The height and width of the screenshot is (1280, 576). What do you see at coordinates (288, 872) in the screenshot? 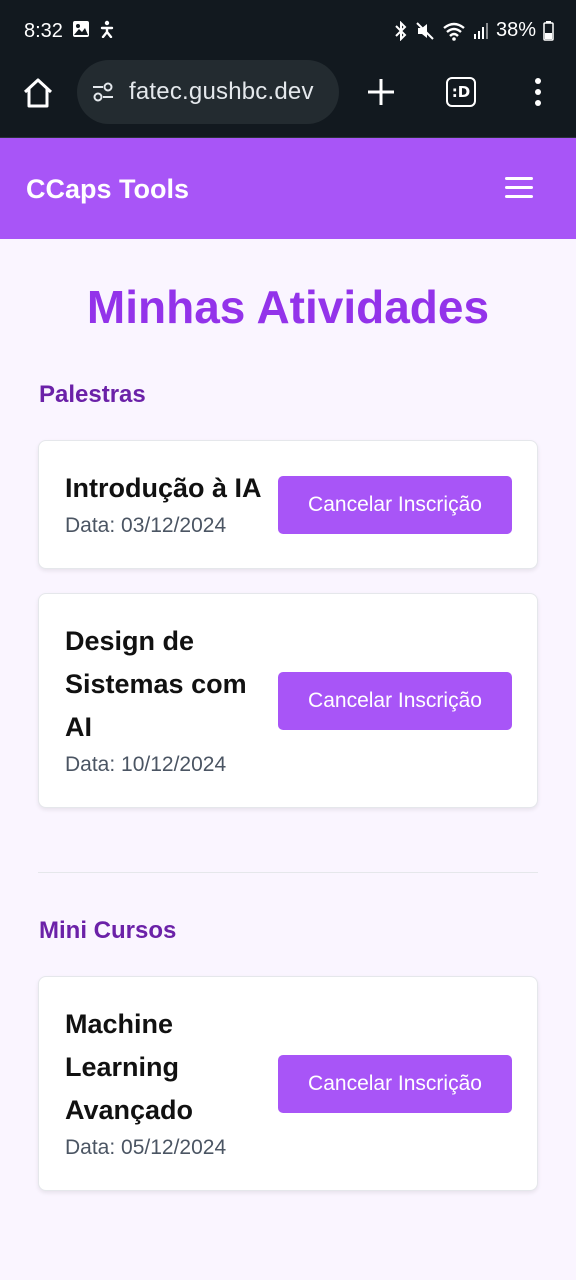
I see `section-divider` at bounding box center [288, 872].